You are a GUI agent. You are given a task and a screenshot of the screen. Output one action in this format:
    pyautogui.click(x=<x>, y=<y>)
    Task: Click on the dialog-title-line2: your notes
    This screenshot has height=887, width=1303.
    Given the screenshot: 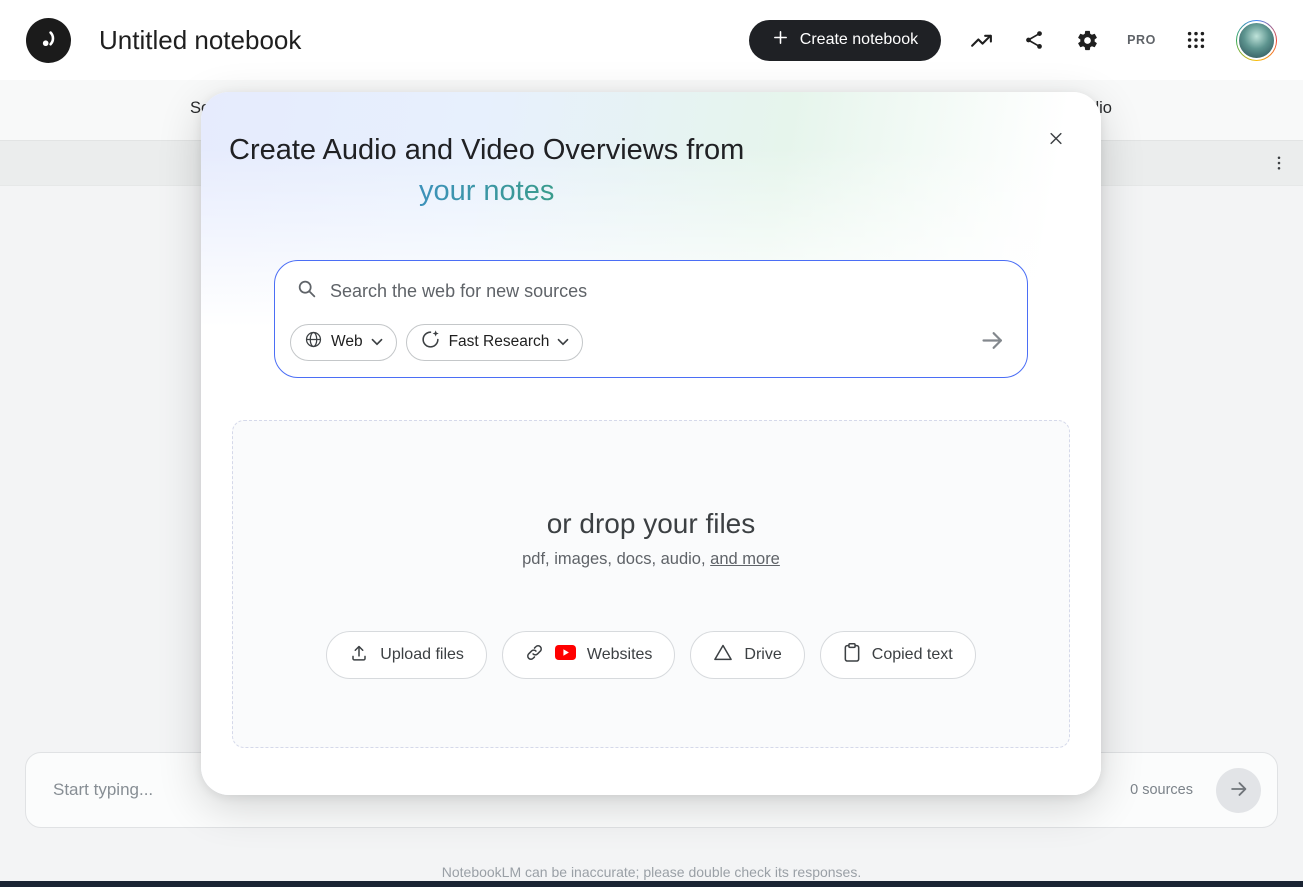 What is the action you would take?
    pyautogui.click(x=486, y=191)
    